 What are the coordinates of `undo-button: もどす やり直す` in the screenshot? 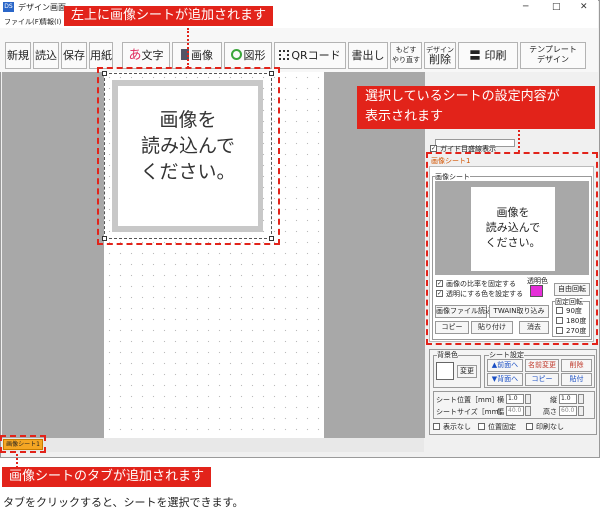 It's located at (406, 55).